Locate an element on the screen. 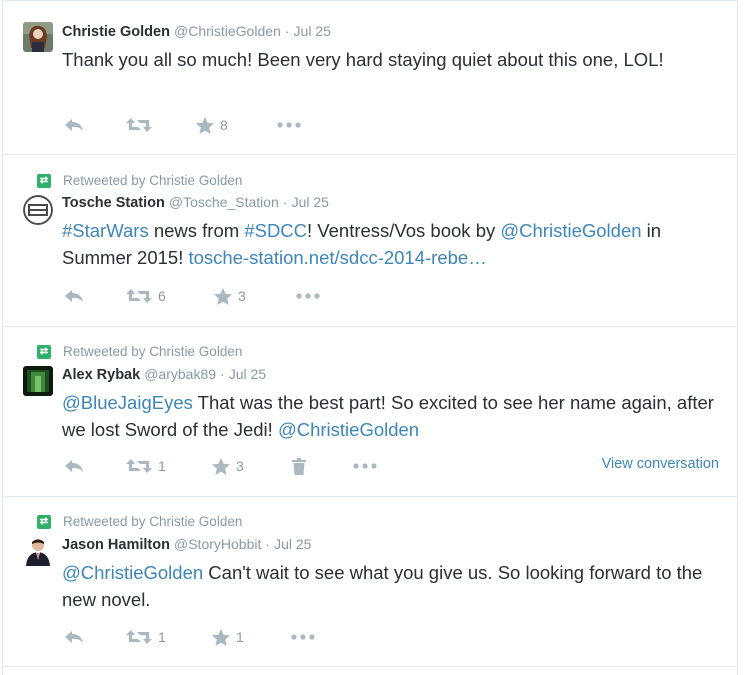 The width and height of the screenshot is (744, 675). tweet-header: Alex Rybak @arybak89 · Jul 25 is located at coordinates (164, 374).